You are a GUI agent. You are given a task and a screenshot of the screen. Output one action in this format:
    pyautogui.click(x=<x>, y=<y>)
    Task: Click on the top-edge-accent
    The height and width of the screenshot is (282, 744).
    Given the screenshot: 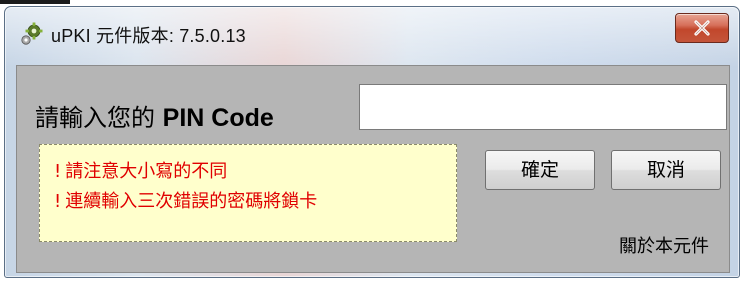 What is the action you would take?
    pyautogui.click(x=35, y=2)
    